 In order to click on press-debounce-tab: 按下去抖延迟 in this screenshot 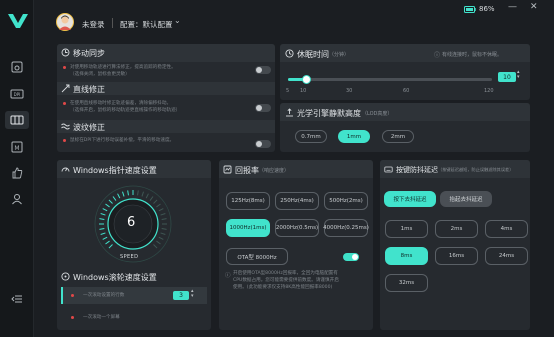, I will do `click(410, 199)`.